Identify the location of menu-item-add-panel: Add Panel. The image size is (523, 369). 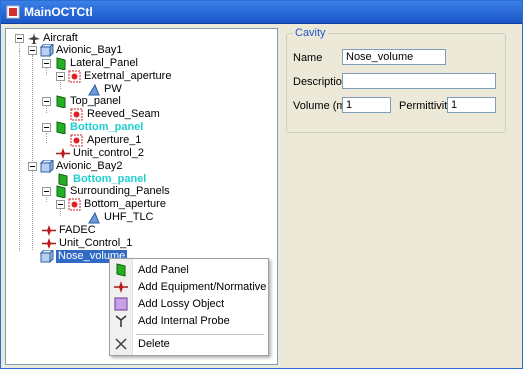
(189, 270).